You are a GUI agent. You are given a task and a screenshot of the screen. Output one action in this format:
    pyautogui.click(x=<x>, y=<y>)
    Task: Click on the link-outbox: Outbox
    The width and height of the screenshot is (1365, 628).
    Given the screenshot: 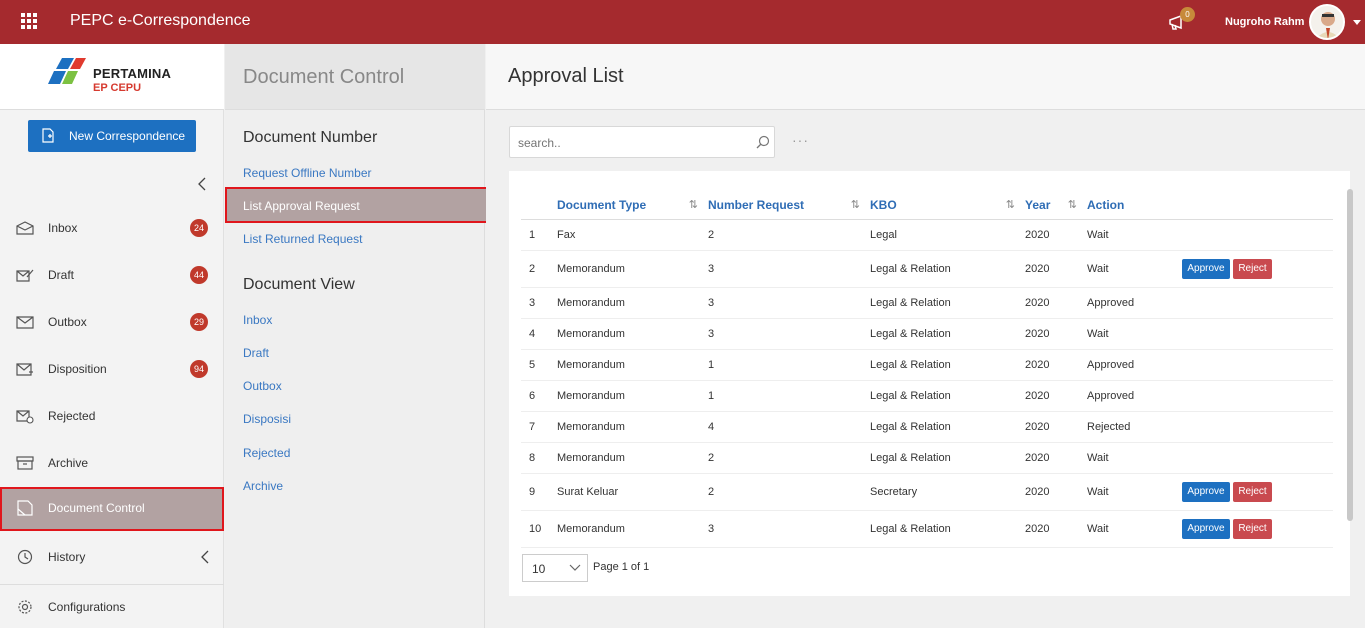 What is the action you would take?
    pyautogui.click(x=262, y=386)
    